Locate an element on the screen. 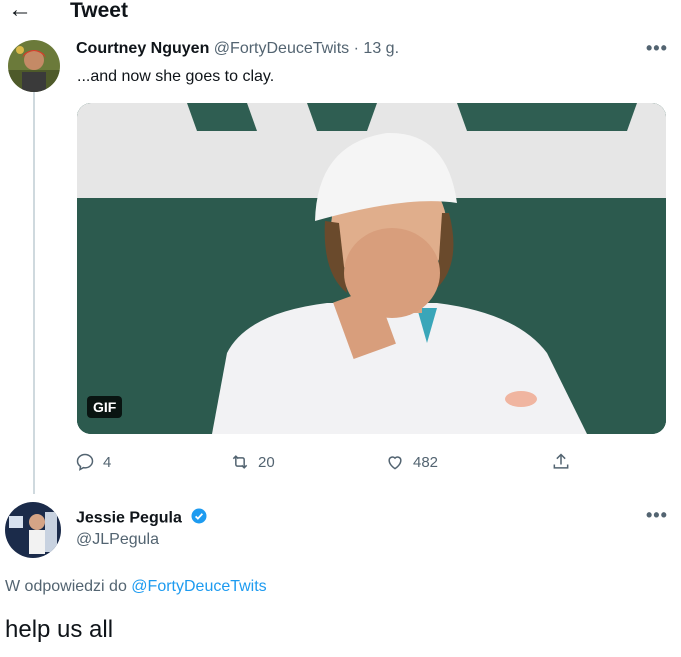 The image size is (681, 657). reply-author-name: Jessie Pegula is located at coordinates (129, 518).